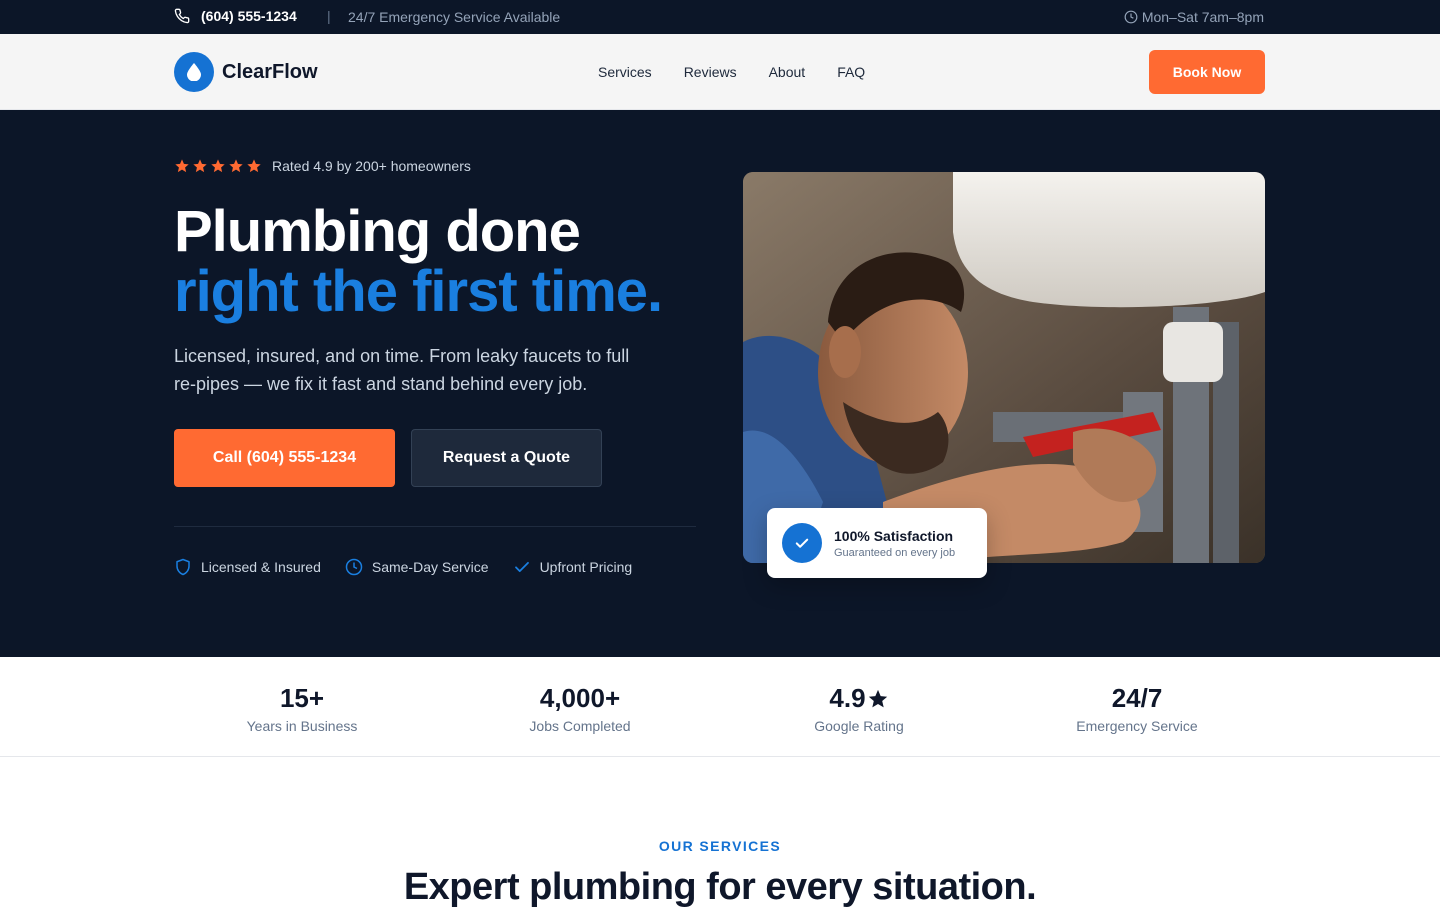 This screenshot has width=1440, height=909. I want to click on hero-headline: Plumbing done right the first time., so click(418, 261).